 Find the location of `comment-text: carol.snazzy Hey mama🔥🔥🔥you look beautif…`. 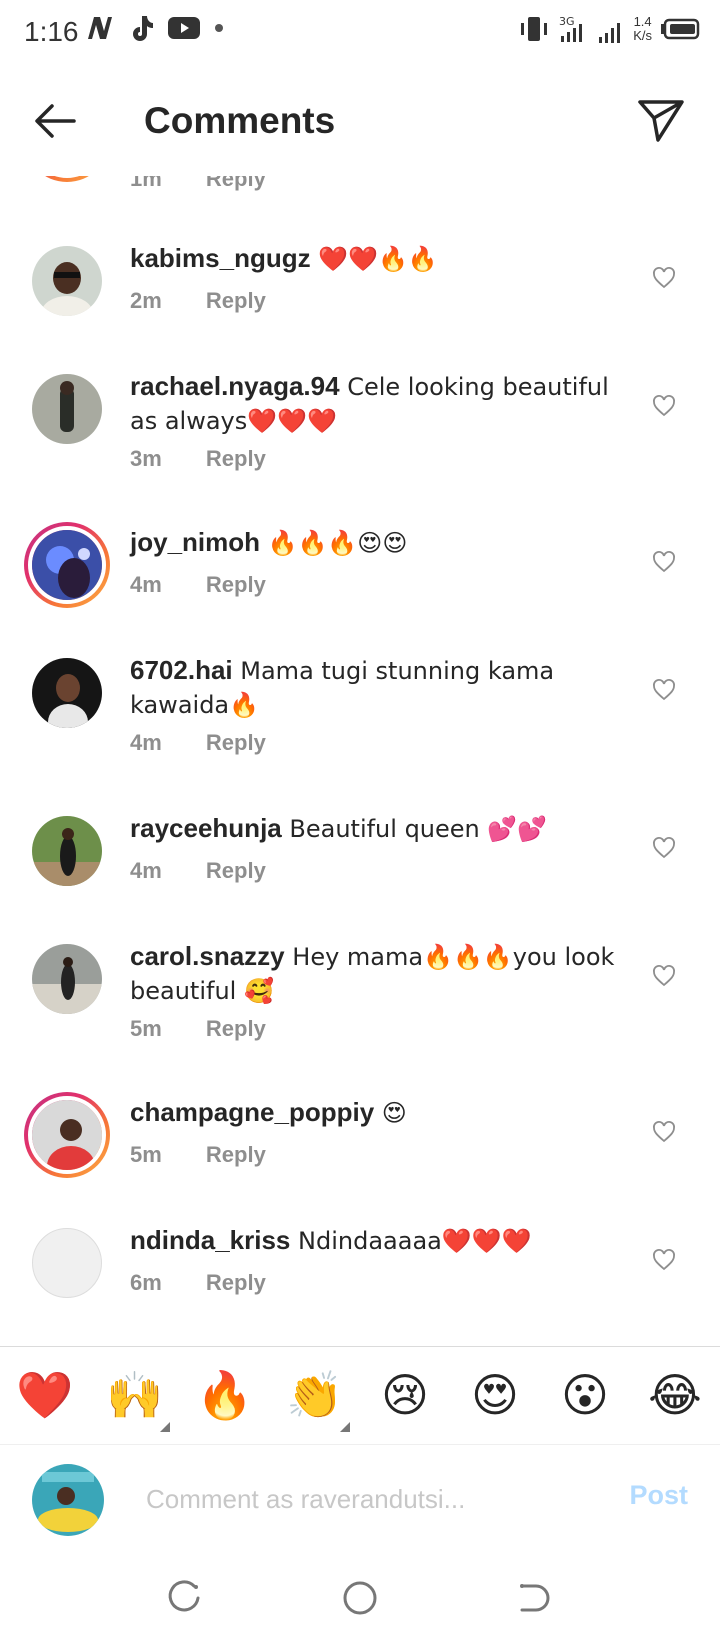

comment-text: carol.snazzy Hey mama🔥🔥🔥you look beautif… is located at coordinates (380, 974).